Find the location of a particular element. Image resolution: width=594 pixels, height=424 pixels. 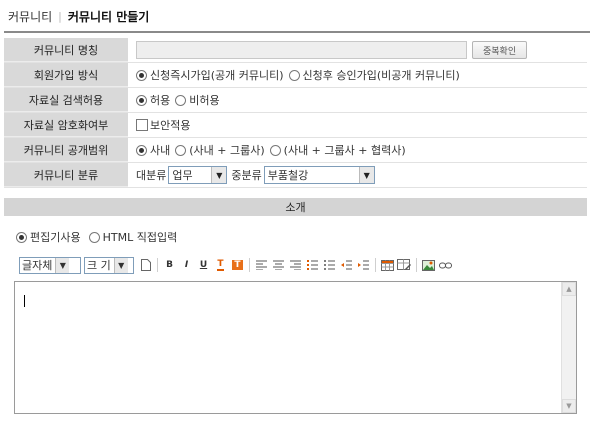

page-title: 커뮤니티 만들기 is located at coordinates (108, 16).